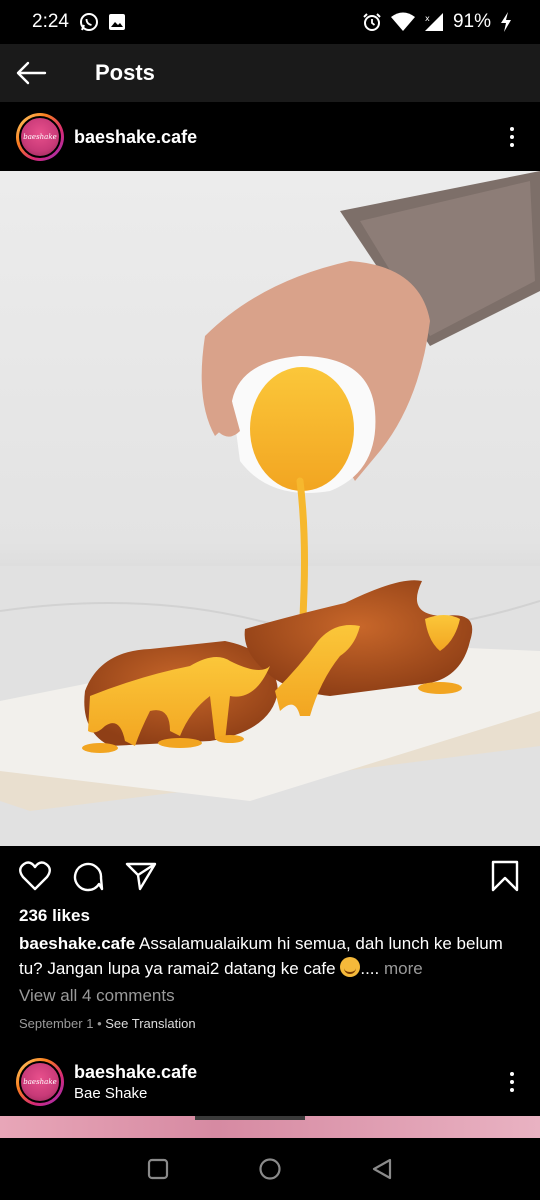  What do you see at coordinates (31, 73) in the screenshot?
I see `back-arrow-icon` at bounding box center [31, 73].